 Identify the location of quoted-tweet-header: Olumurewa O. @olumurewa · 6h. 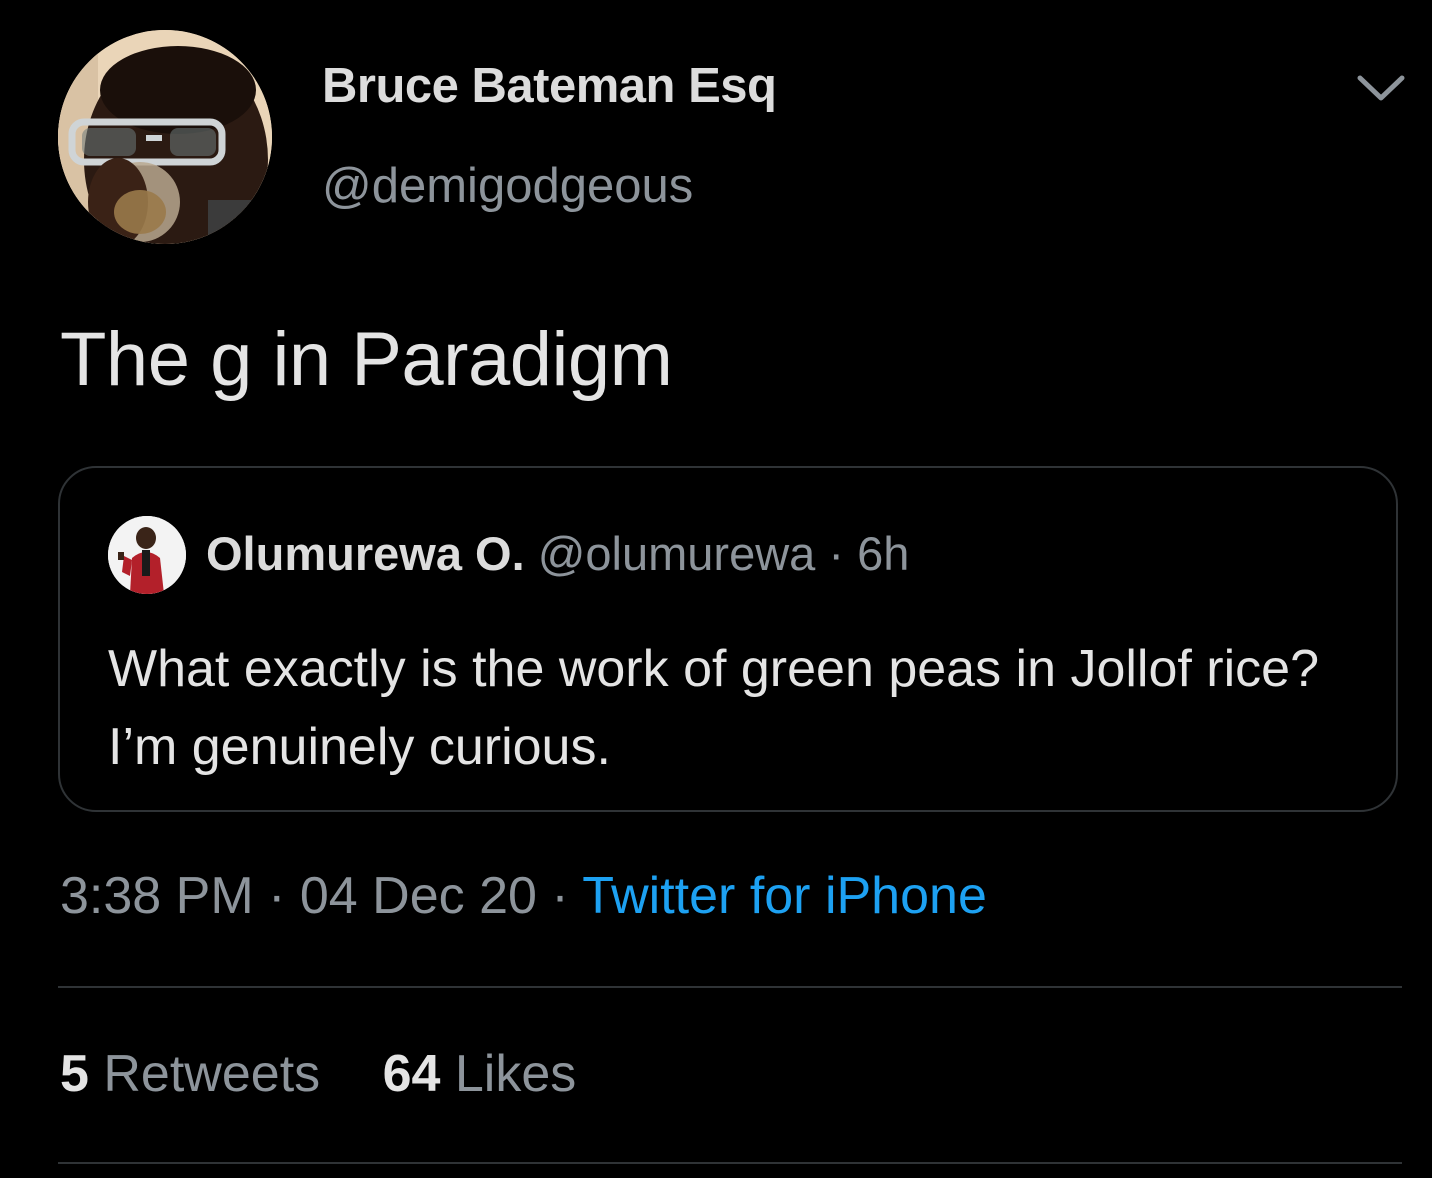
(557, 553).